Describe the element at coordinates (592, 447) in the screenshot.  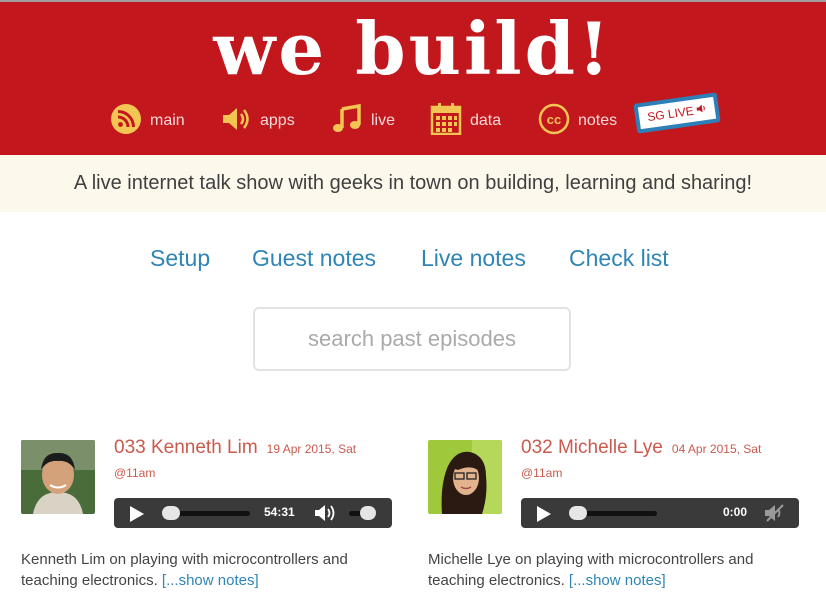
I see `episode-title-link: 032 Michelle Lye` at that location.